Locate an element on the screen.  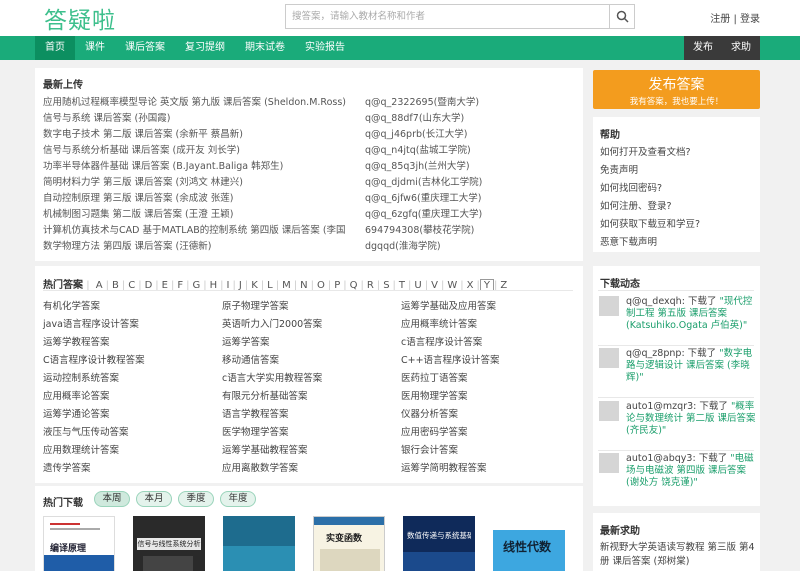
book-cover: 实变函数 is located at coordinates (349, 543).